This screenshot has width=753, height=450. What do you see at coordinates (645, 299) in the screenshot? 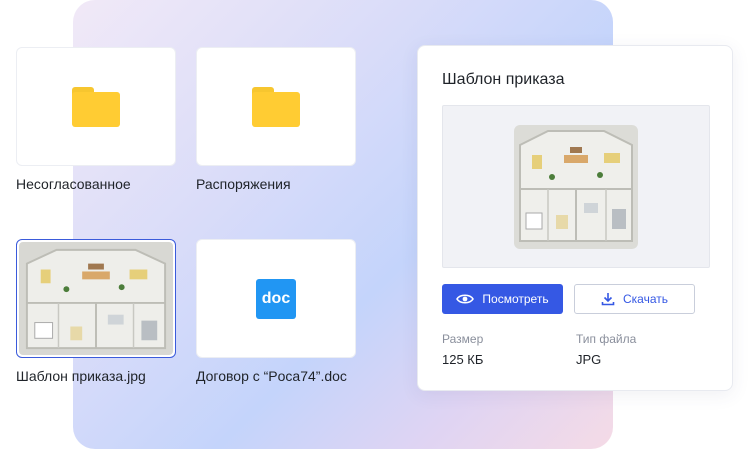
I see `download-button-label: Скачать` at bounding box center [645, 299].